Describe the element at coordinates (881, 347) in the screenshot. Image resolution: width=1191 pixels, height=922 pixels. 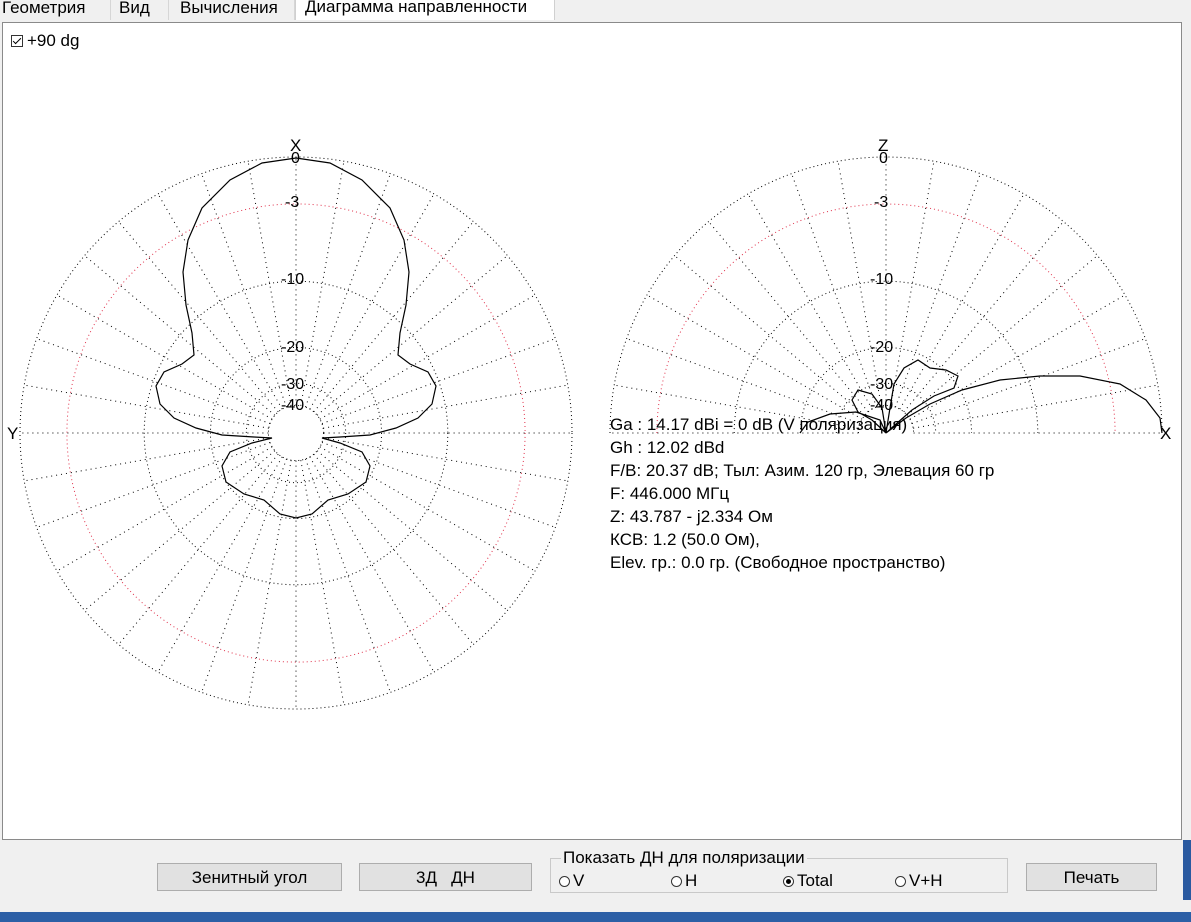
I see `right-ring-label-20: -20` at that location.